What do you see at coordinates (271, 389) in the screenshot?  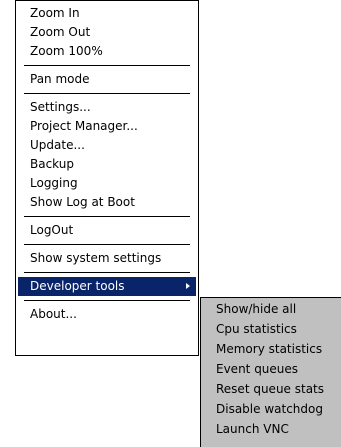 I see `submenu-item-reset-queue-stats: Reset queue stats` at bounding box center [271, 389].